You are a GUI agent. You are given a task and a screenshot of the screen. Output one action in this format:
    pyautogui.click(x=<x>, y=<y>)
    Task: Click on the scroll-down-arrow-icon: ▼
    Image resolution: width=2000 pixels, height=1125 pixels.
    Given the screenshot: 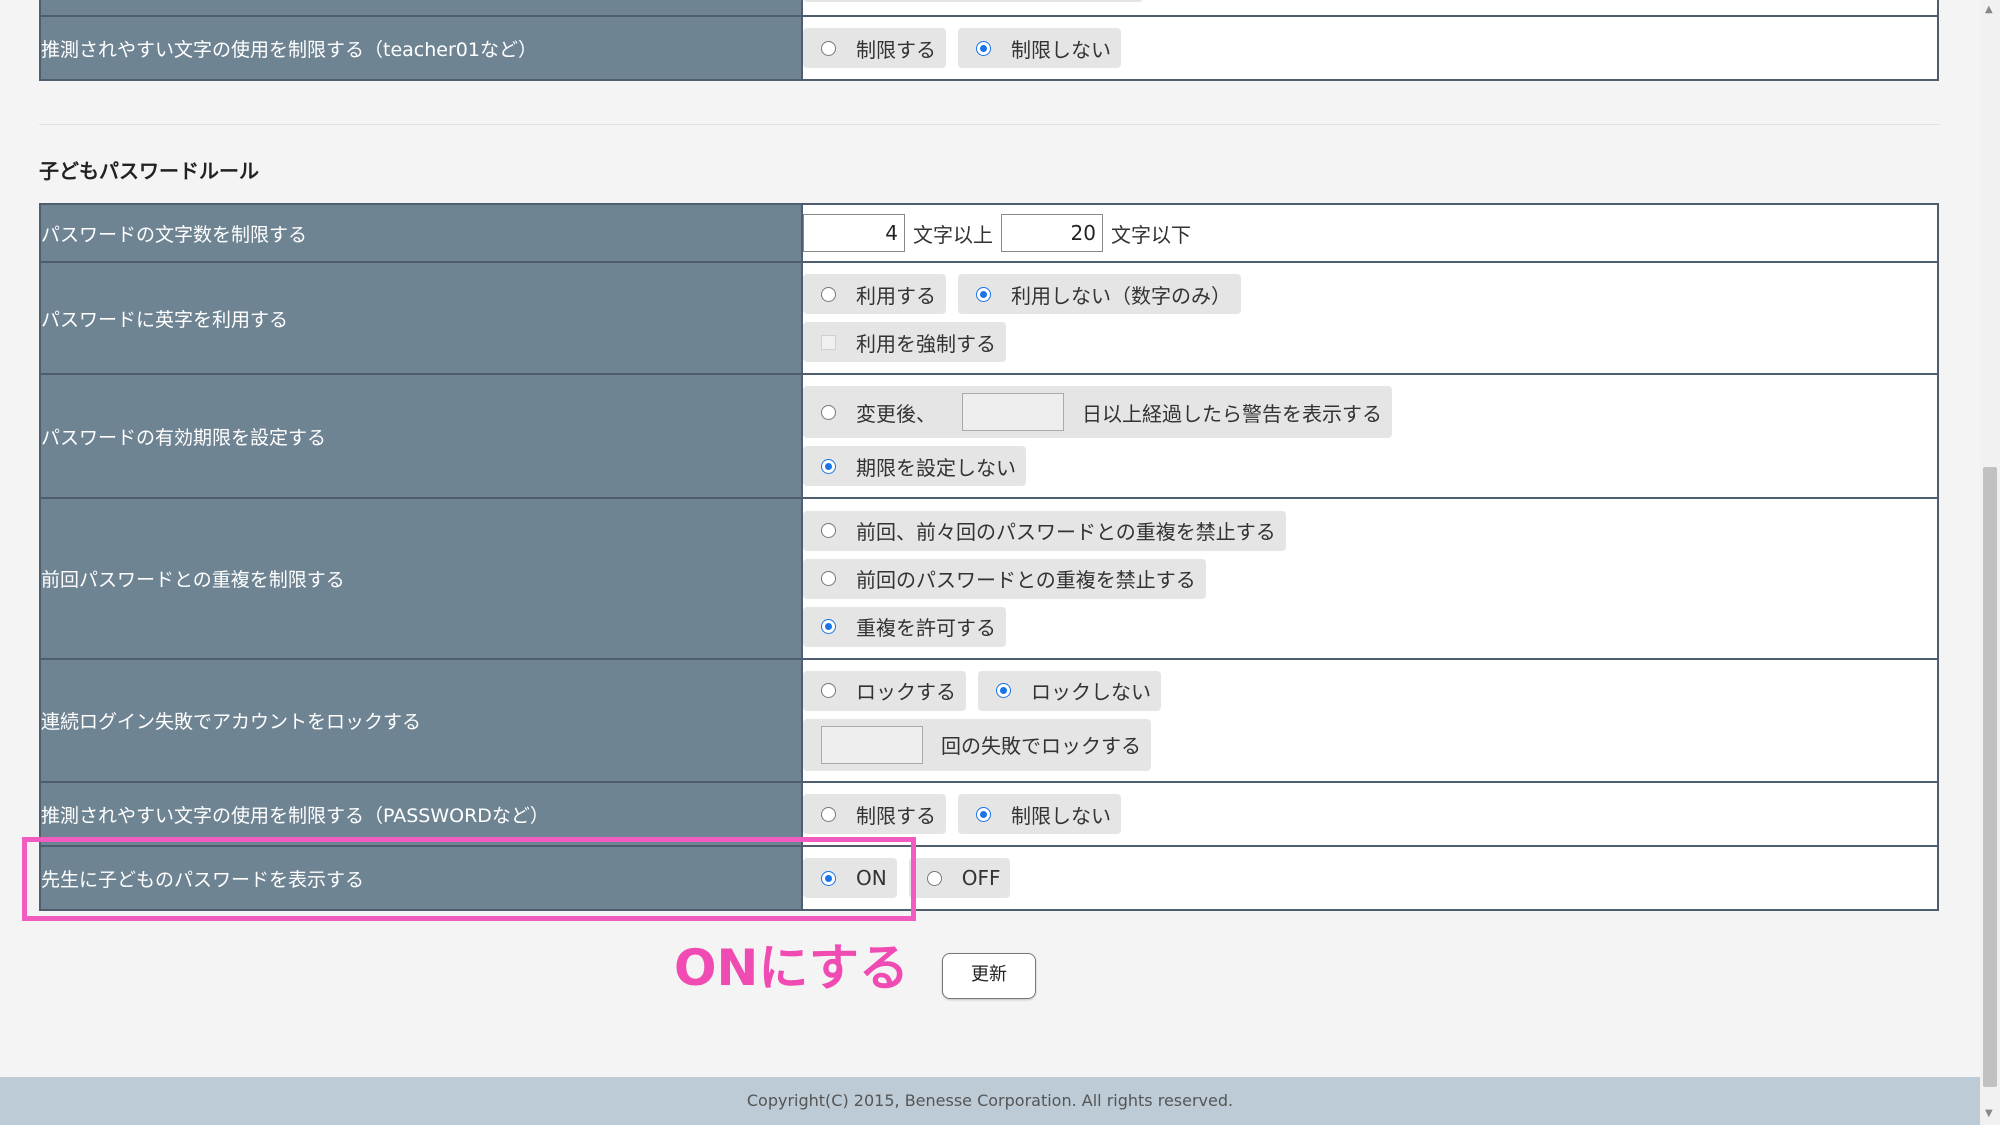 What is the action you would take?
    pyautogui.click(x=1989, y=1113)
    